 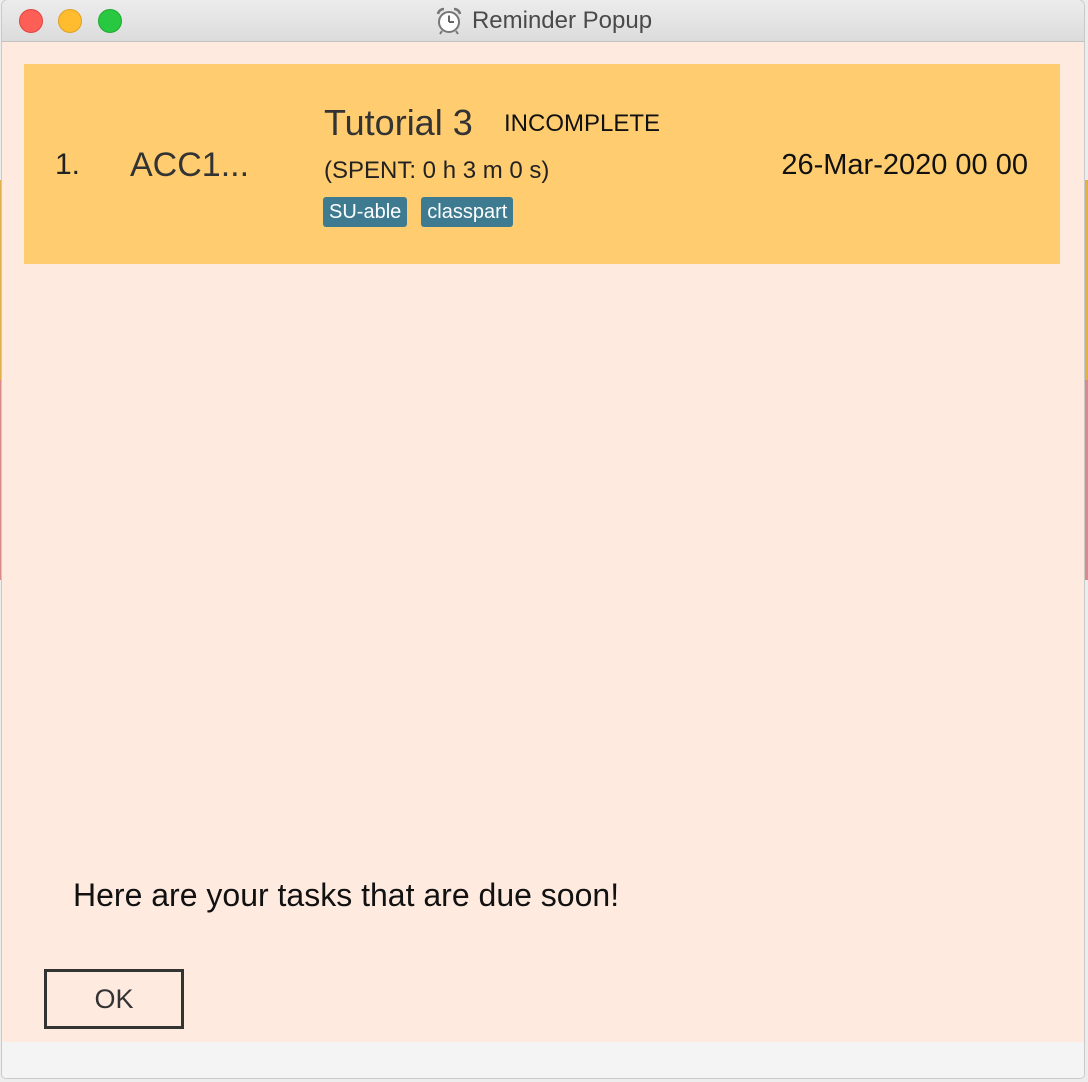 What do you see at coordinates (582, 123) in the screenshot?
I see `task-status: INCOMPLETE` at bounding box center [582, 123].